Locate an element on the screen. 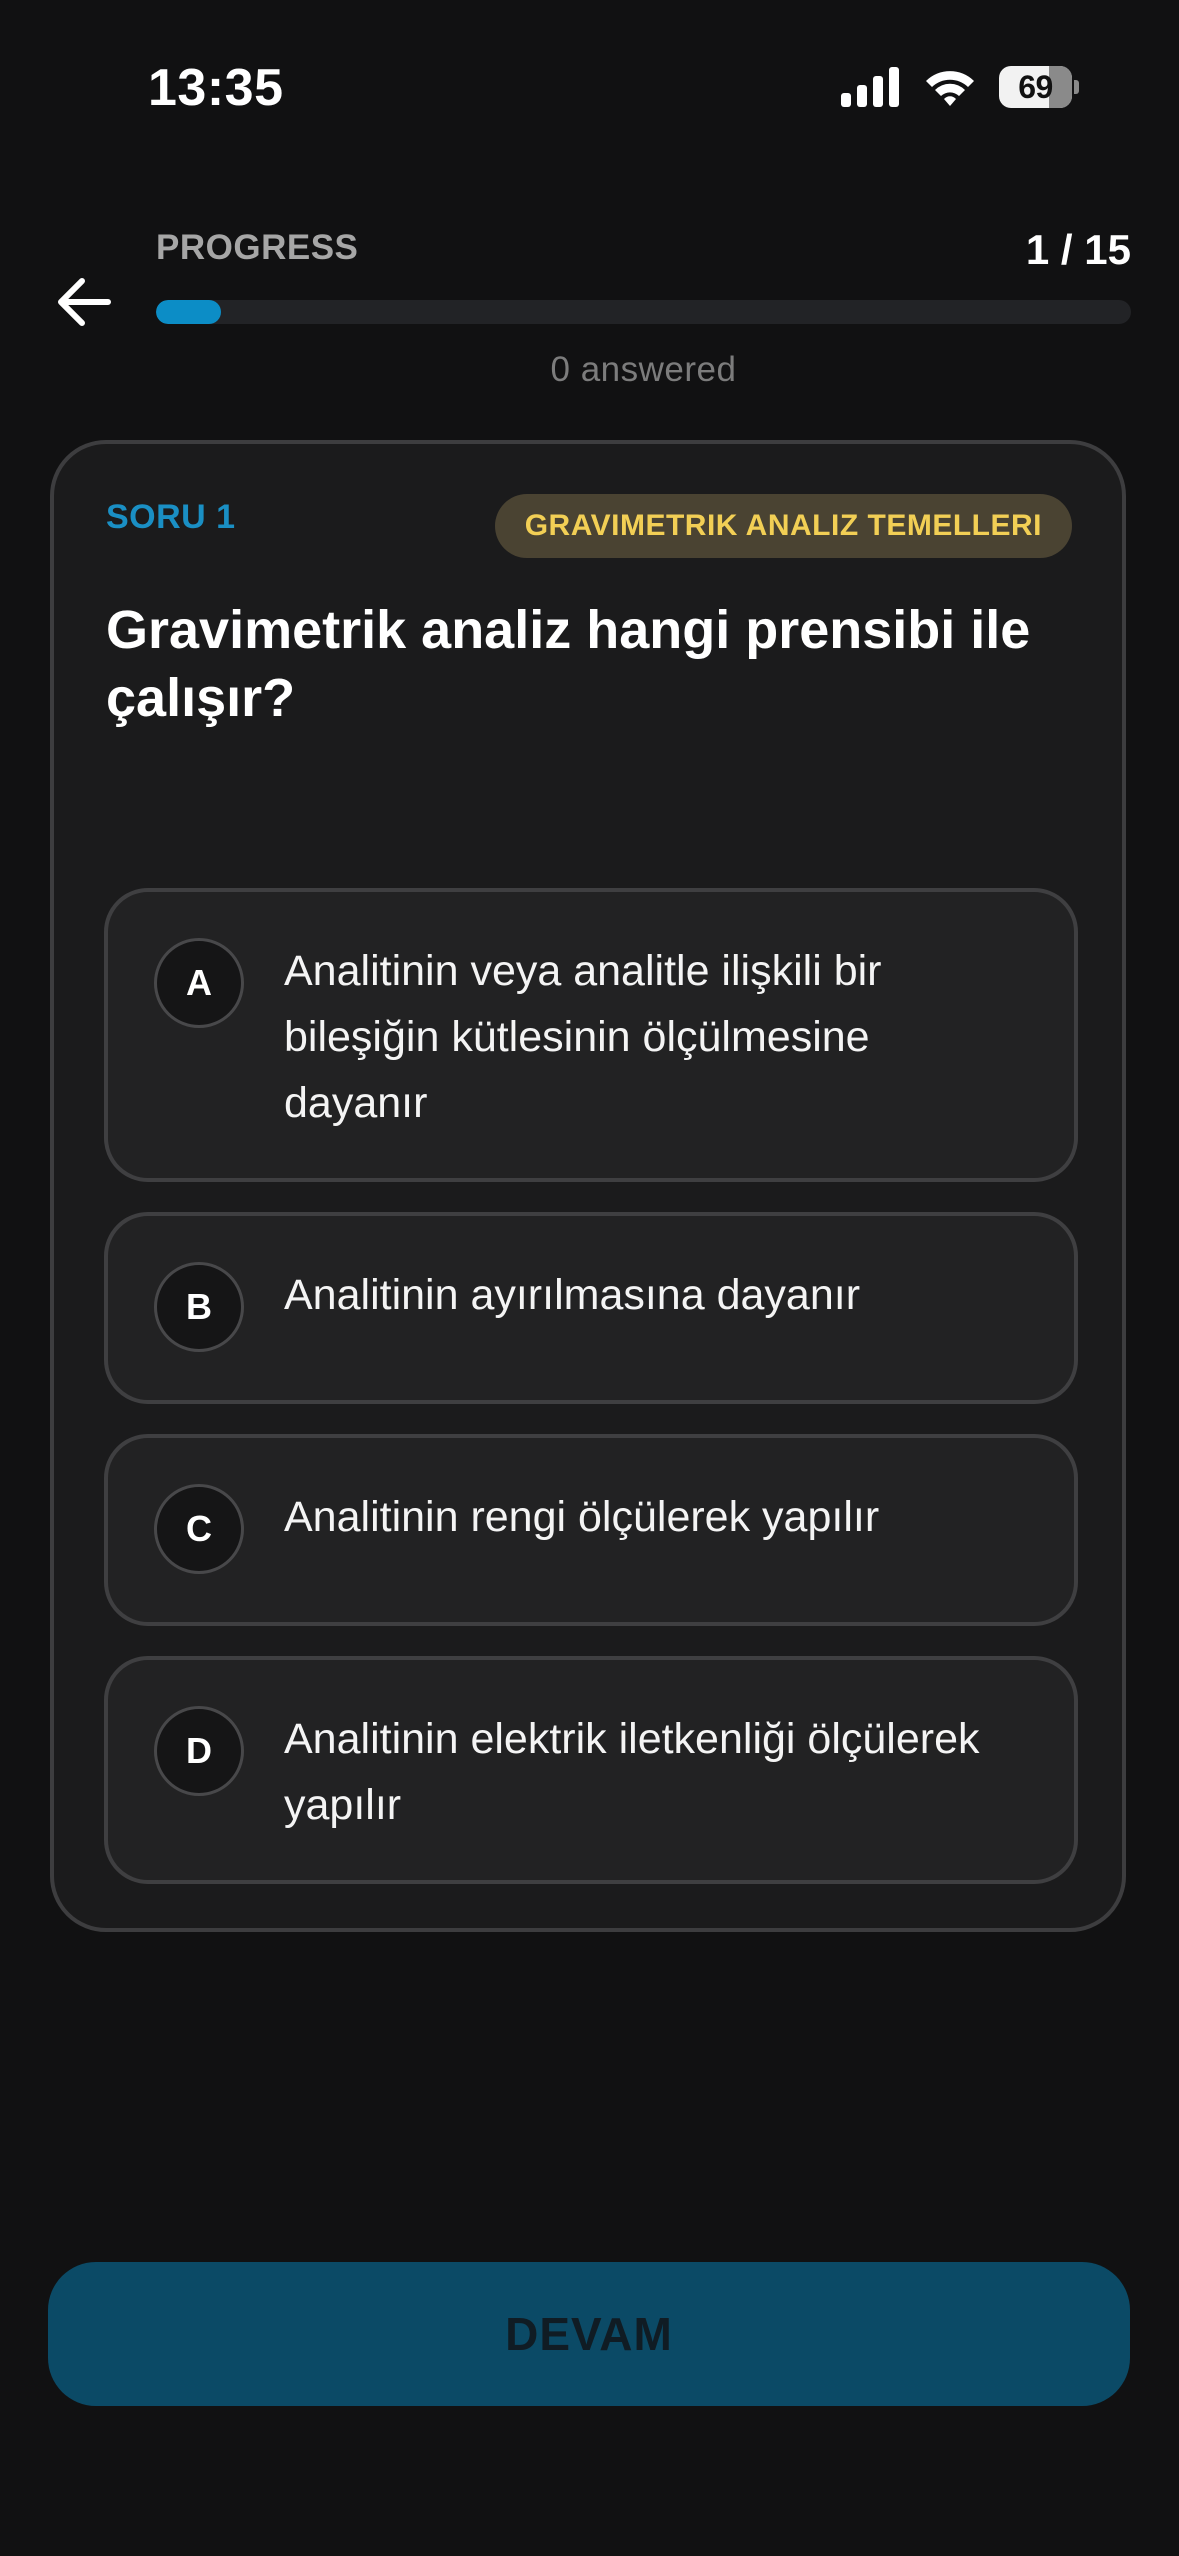  continue-button: DEVAM is located at coordinates (589, 2334).